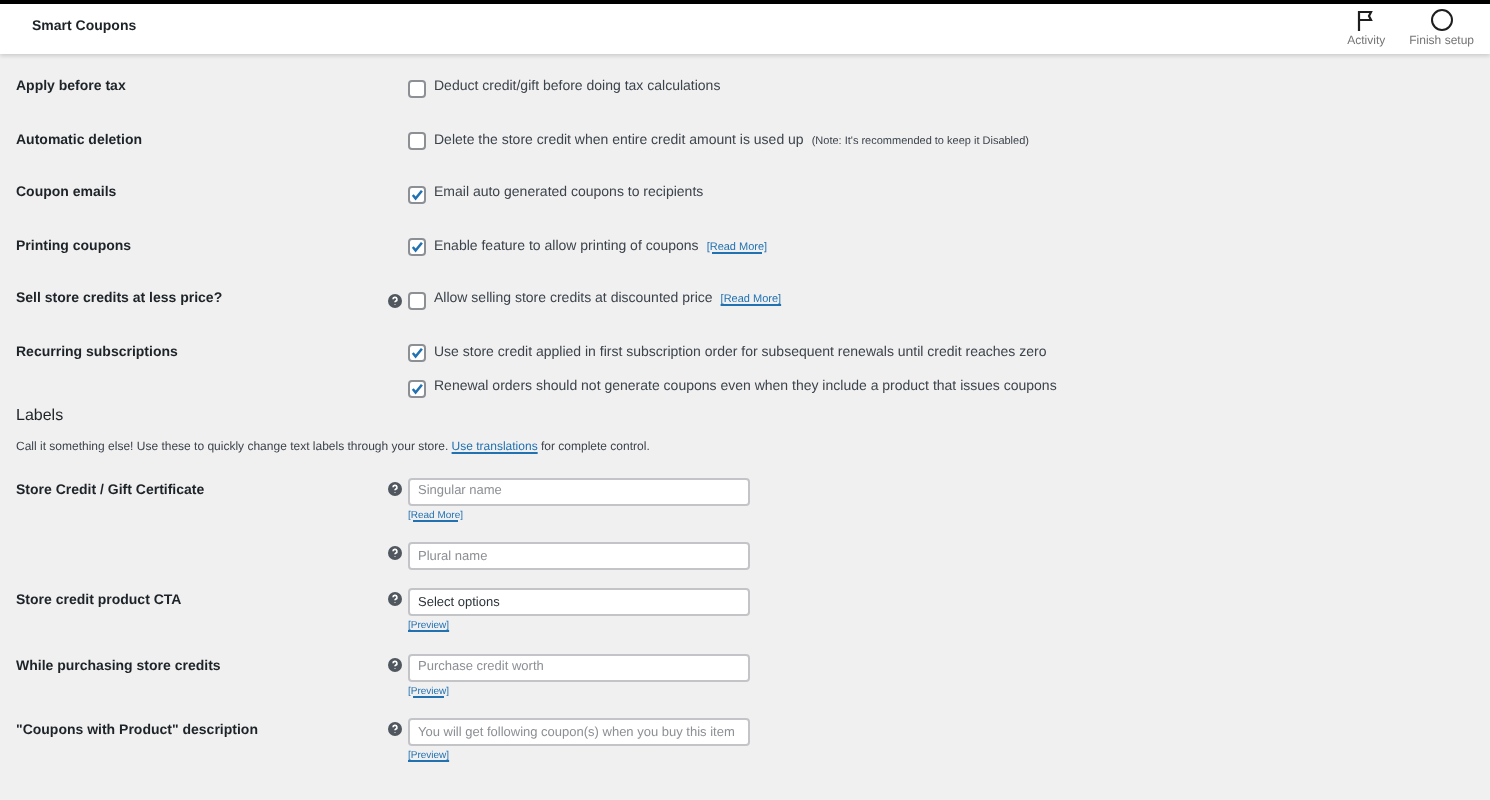  Describe the element at coordinates (1366, 20) in the screenshot. I see `flag-icon` at that location.